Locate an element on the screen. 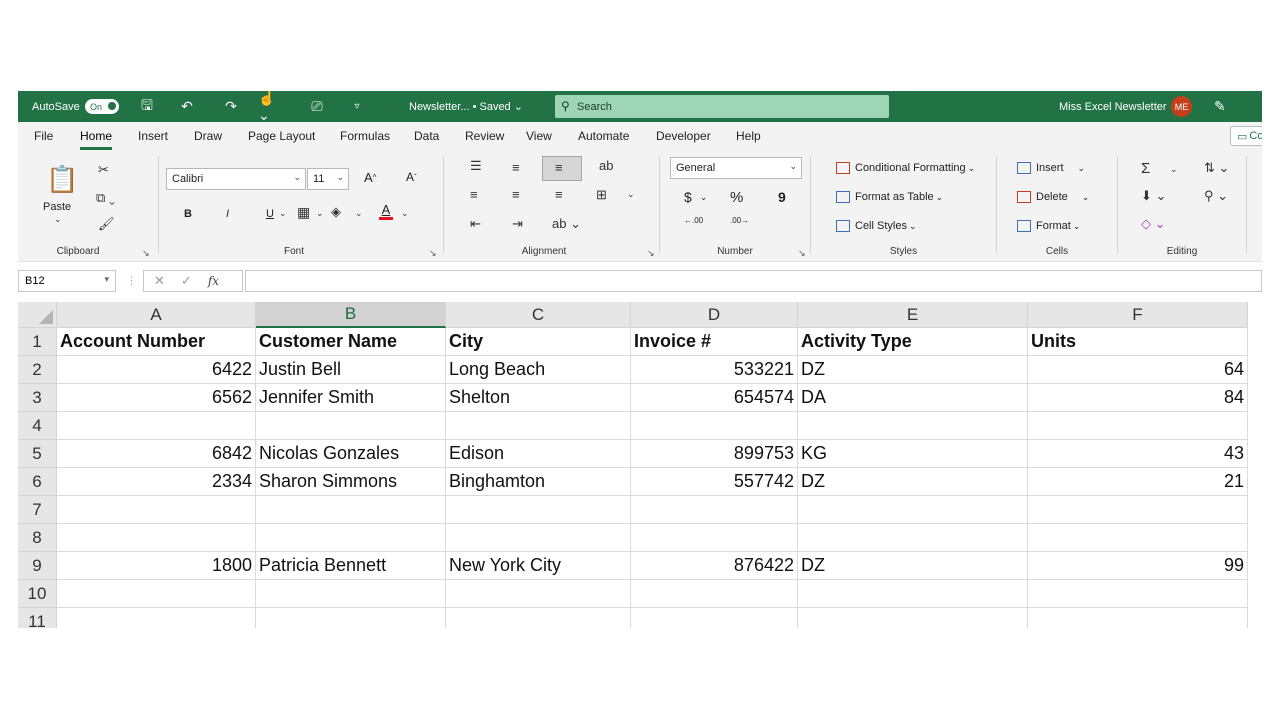 The height and width of the screenshot is (720, 1280). tab-insert: Insert is located at coordinates (153, 136).